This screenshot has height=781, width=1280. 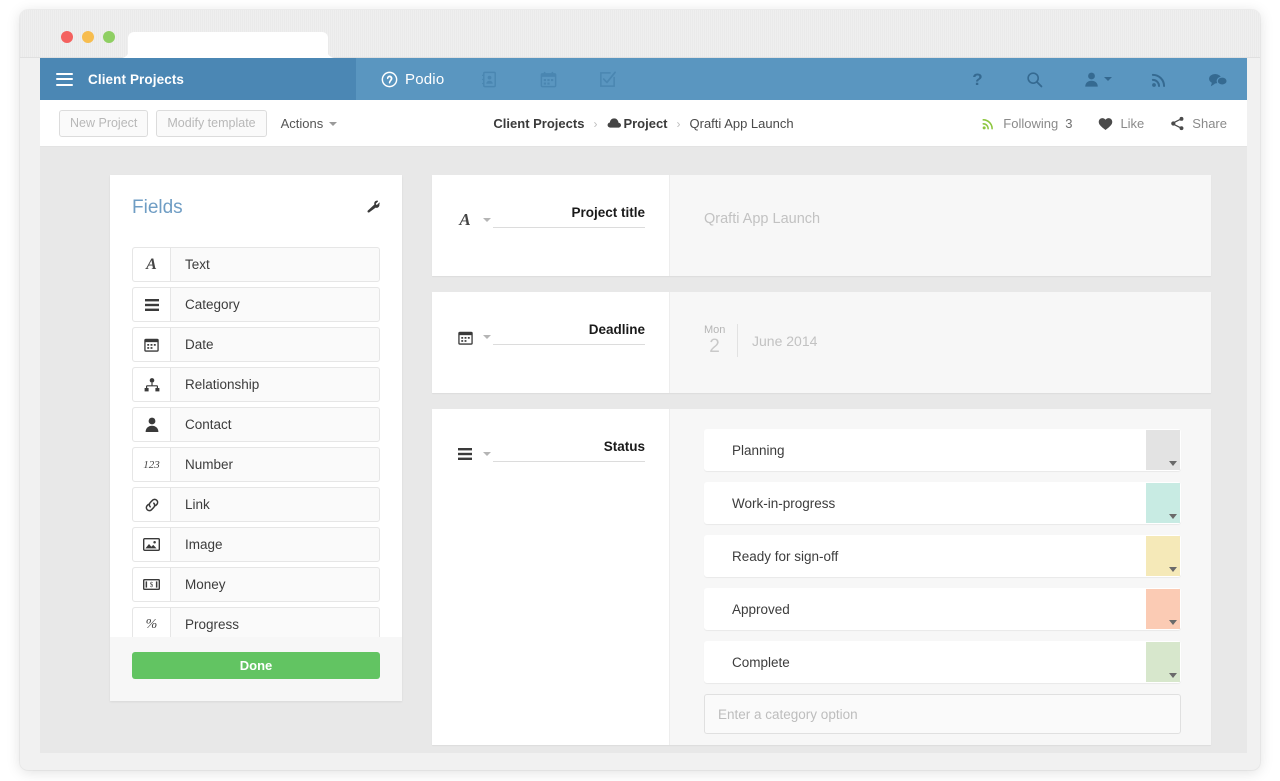 I want to click on heart-icon, so click(x=1106, y=123).